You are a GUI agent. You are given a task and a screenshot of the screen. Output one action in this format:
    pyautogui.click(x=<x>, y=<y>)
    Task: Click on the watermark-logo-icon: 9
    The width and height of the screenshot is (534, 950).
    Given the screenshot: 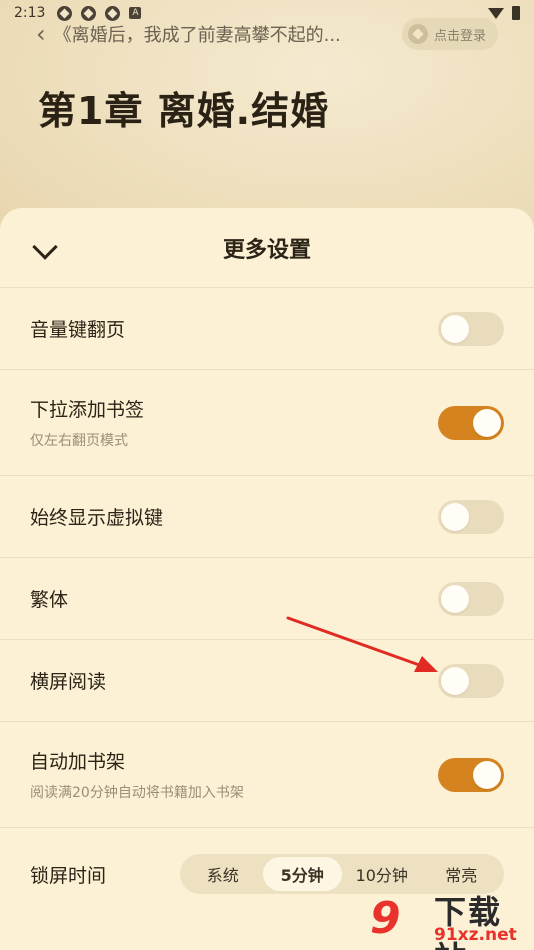 What is the action you would take?
    pyautogui.click(x=385, y=918)
    